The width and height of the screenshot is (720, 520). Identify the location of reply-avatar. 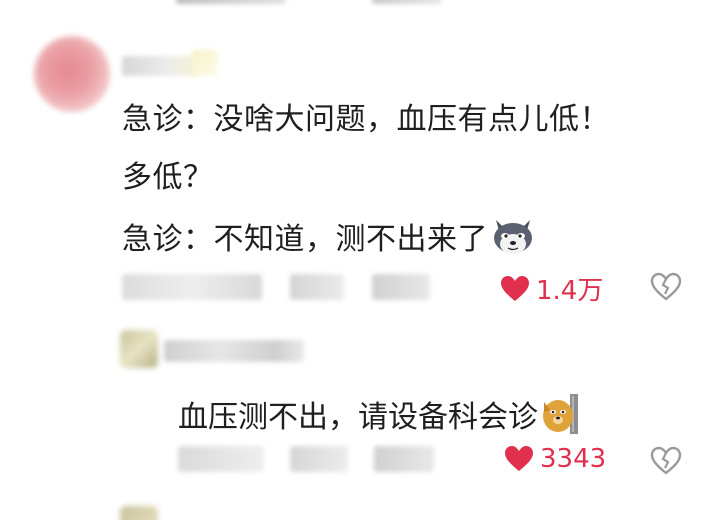
(139, 349).